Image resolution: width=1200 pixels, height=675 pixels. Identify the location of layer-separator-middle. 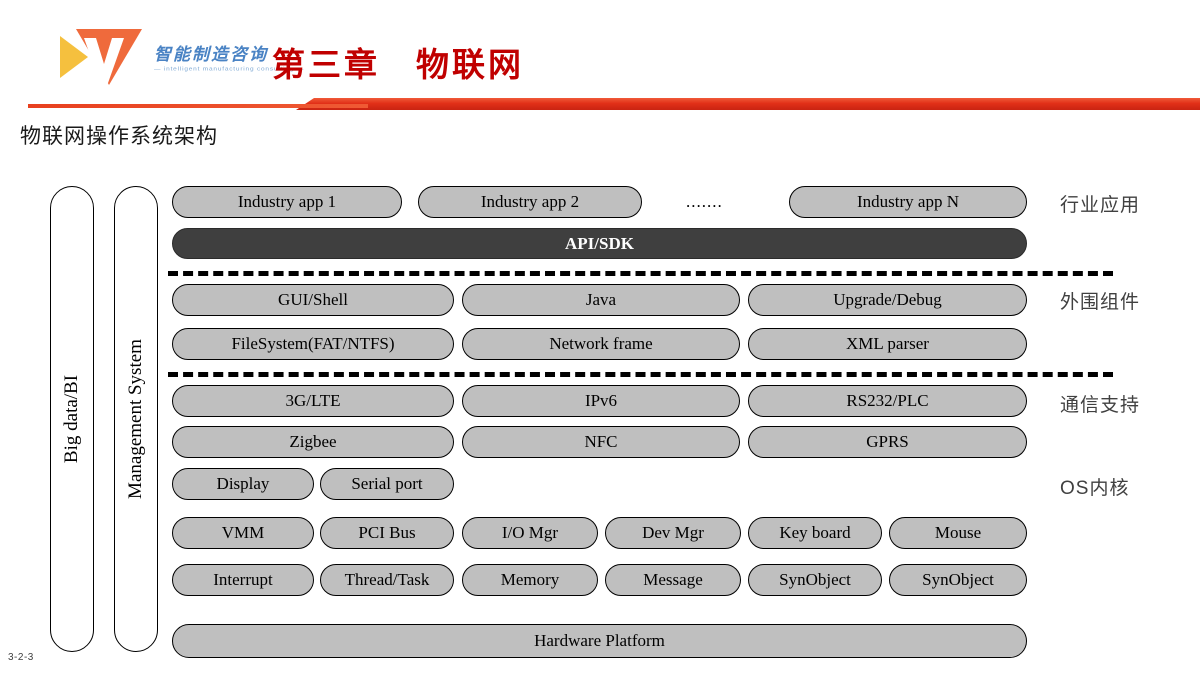
(640, 374).